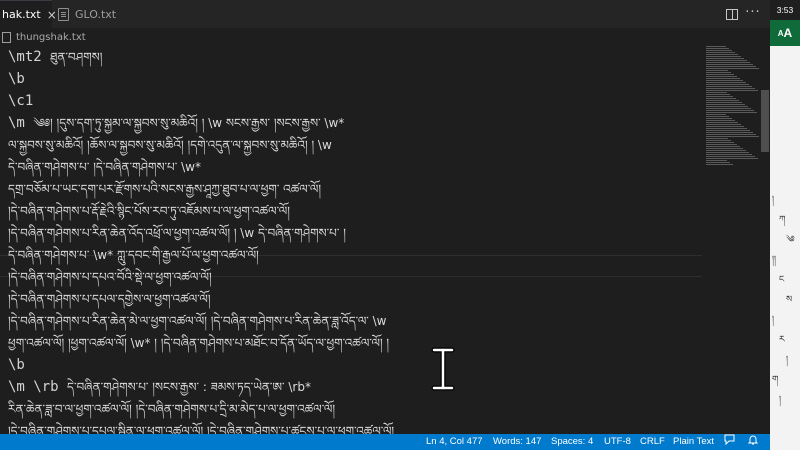 This screenshot has width=800, height=450. I want to click on code-line: །དེ་བཞིན་གཤེགས་པ་དཔལ་དགྱེས་ལ་ཕྱག་འཚལ་ལོ།, so click(109, 299).